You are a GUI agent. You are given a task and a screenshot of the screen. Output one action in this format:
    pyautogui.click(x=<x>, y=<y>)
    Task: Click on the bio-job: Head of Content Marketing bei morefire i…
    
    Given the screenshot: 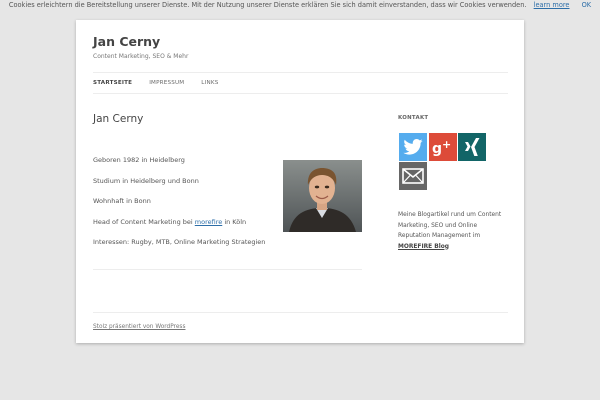 What is the action you would take?
    pyautogui.click(x=179, y=228)
    